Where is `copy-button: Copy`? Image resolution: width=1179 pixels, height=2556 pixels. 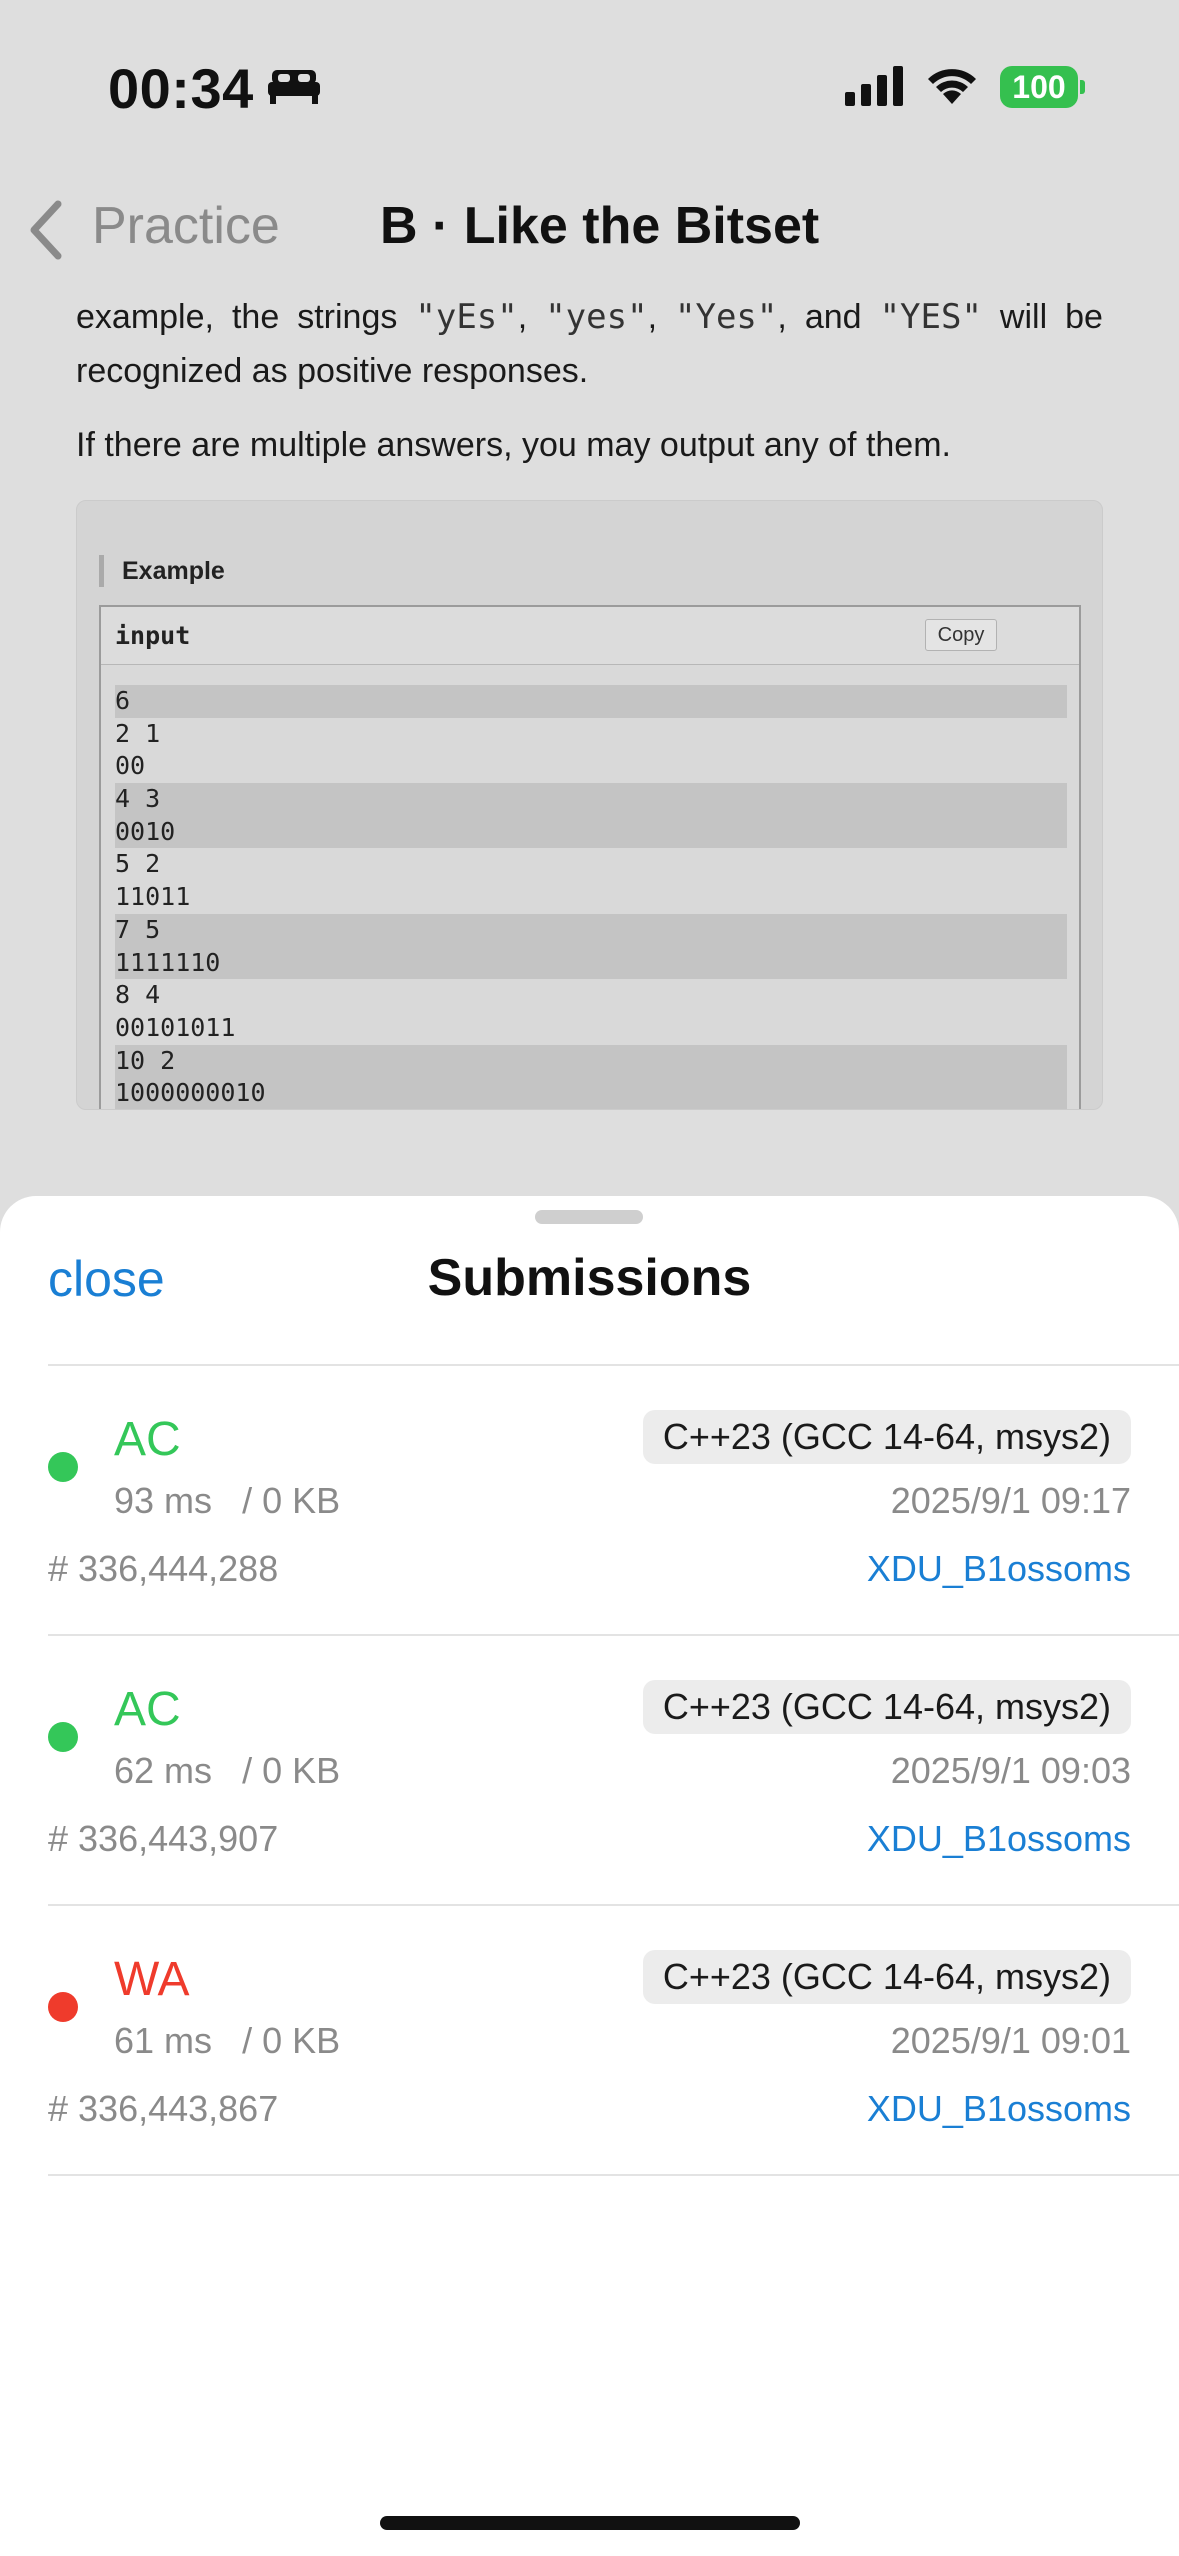
copy-button: Copy is located at coordinates (961, 635).